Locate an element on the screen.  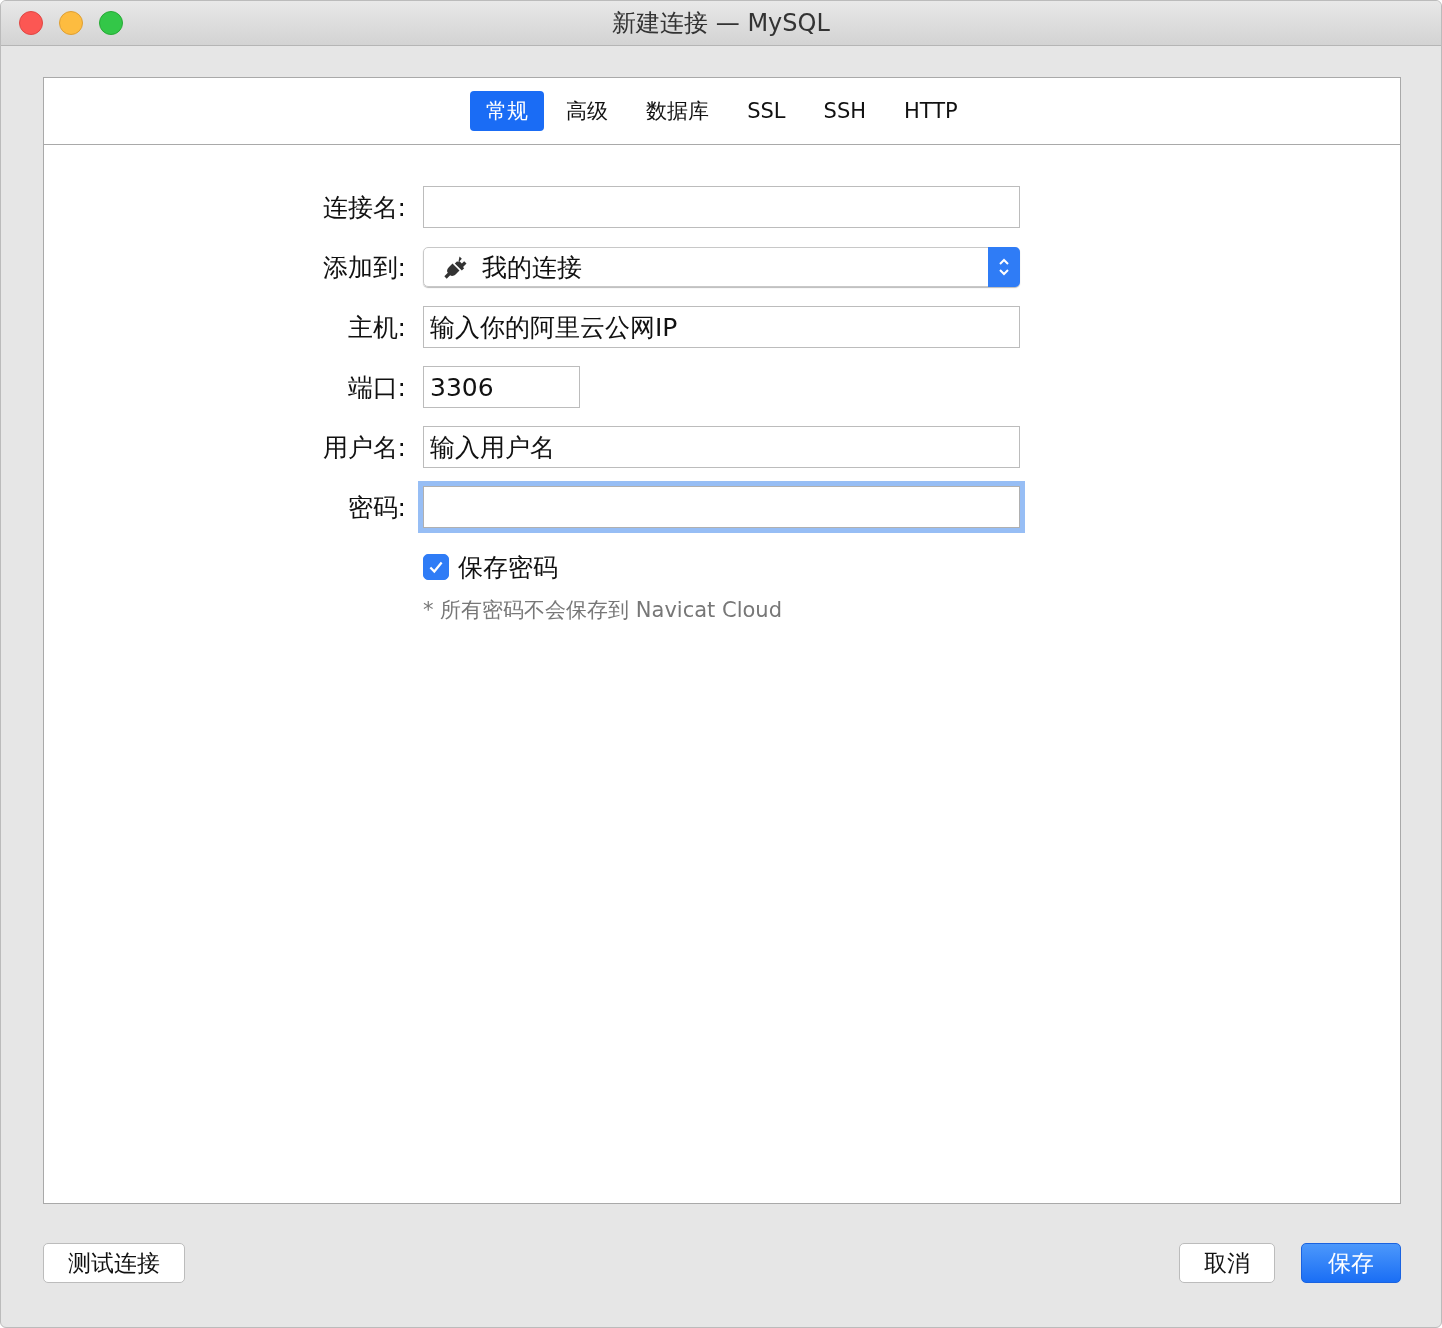
field-label: 主机: is located at coordinates (376, 327).